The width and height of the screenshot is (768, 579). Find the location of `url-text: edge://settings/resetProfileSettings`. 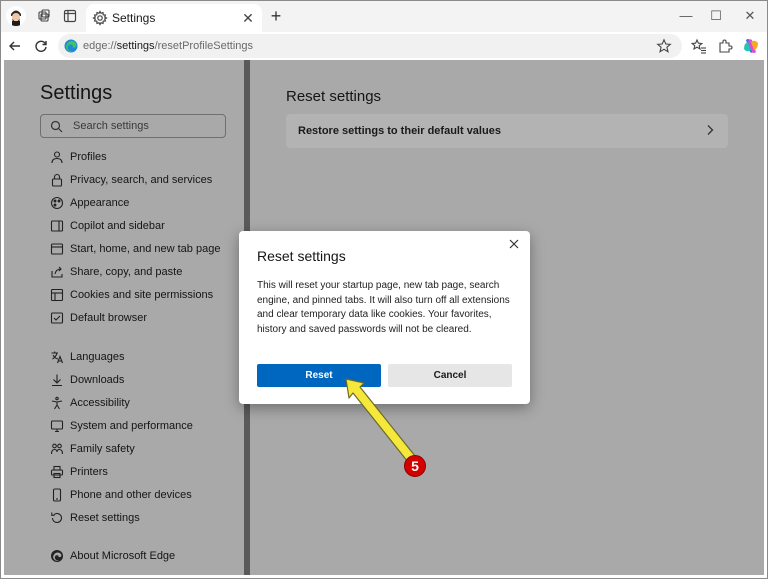

url-text: edge://settings/resetProfileSettings is located at coordinates (168, 46).